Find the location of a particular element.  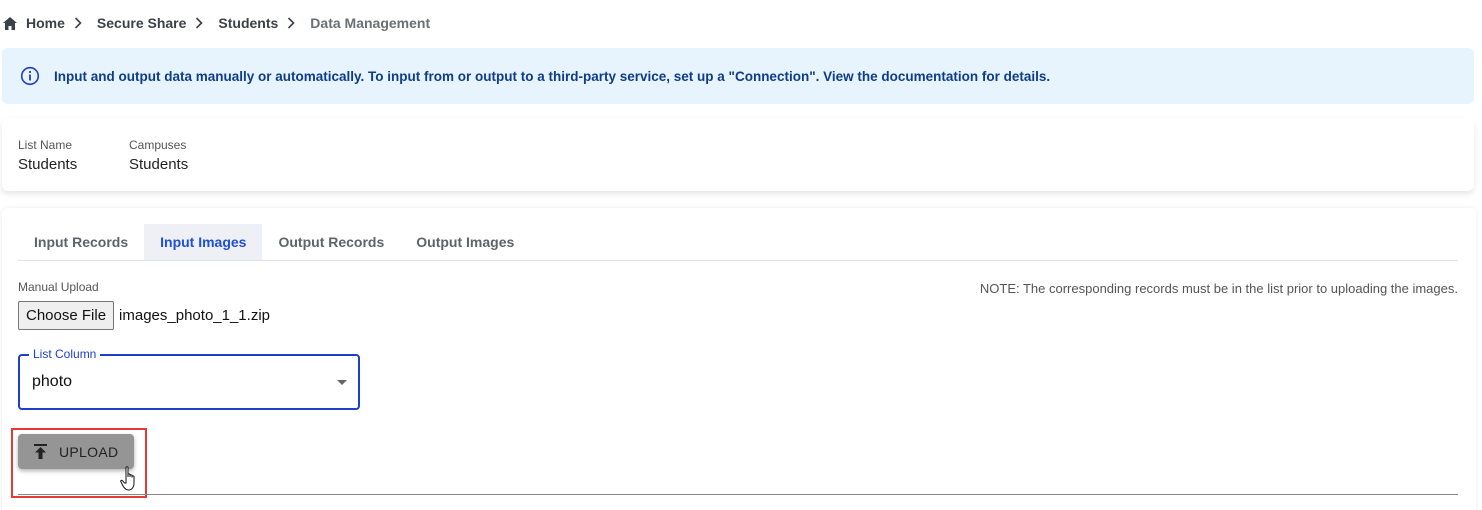

tab-input-images: Input Images is located at coordinates (203, 242).